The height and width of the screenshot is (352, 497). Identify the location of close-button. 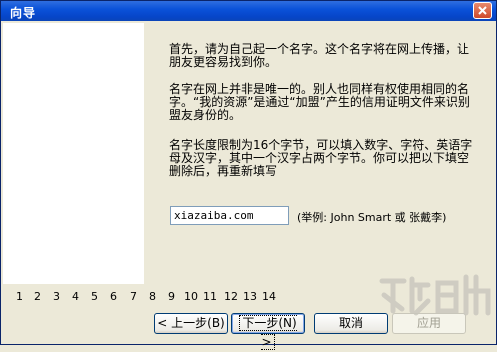
(482, 10).